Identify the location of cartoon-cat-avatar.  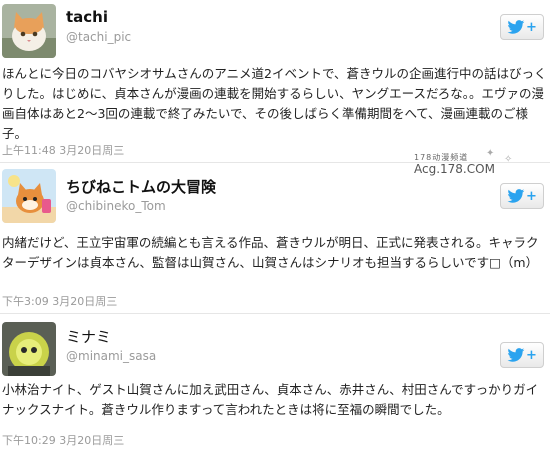
(29, 196).